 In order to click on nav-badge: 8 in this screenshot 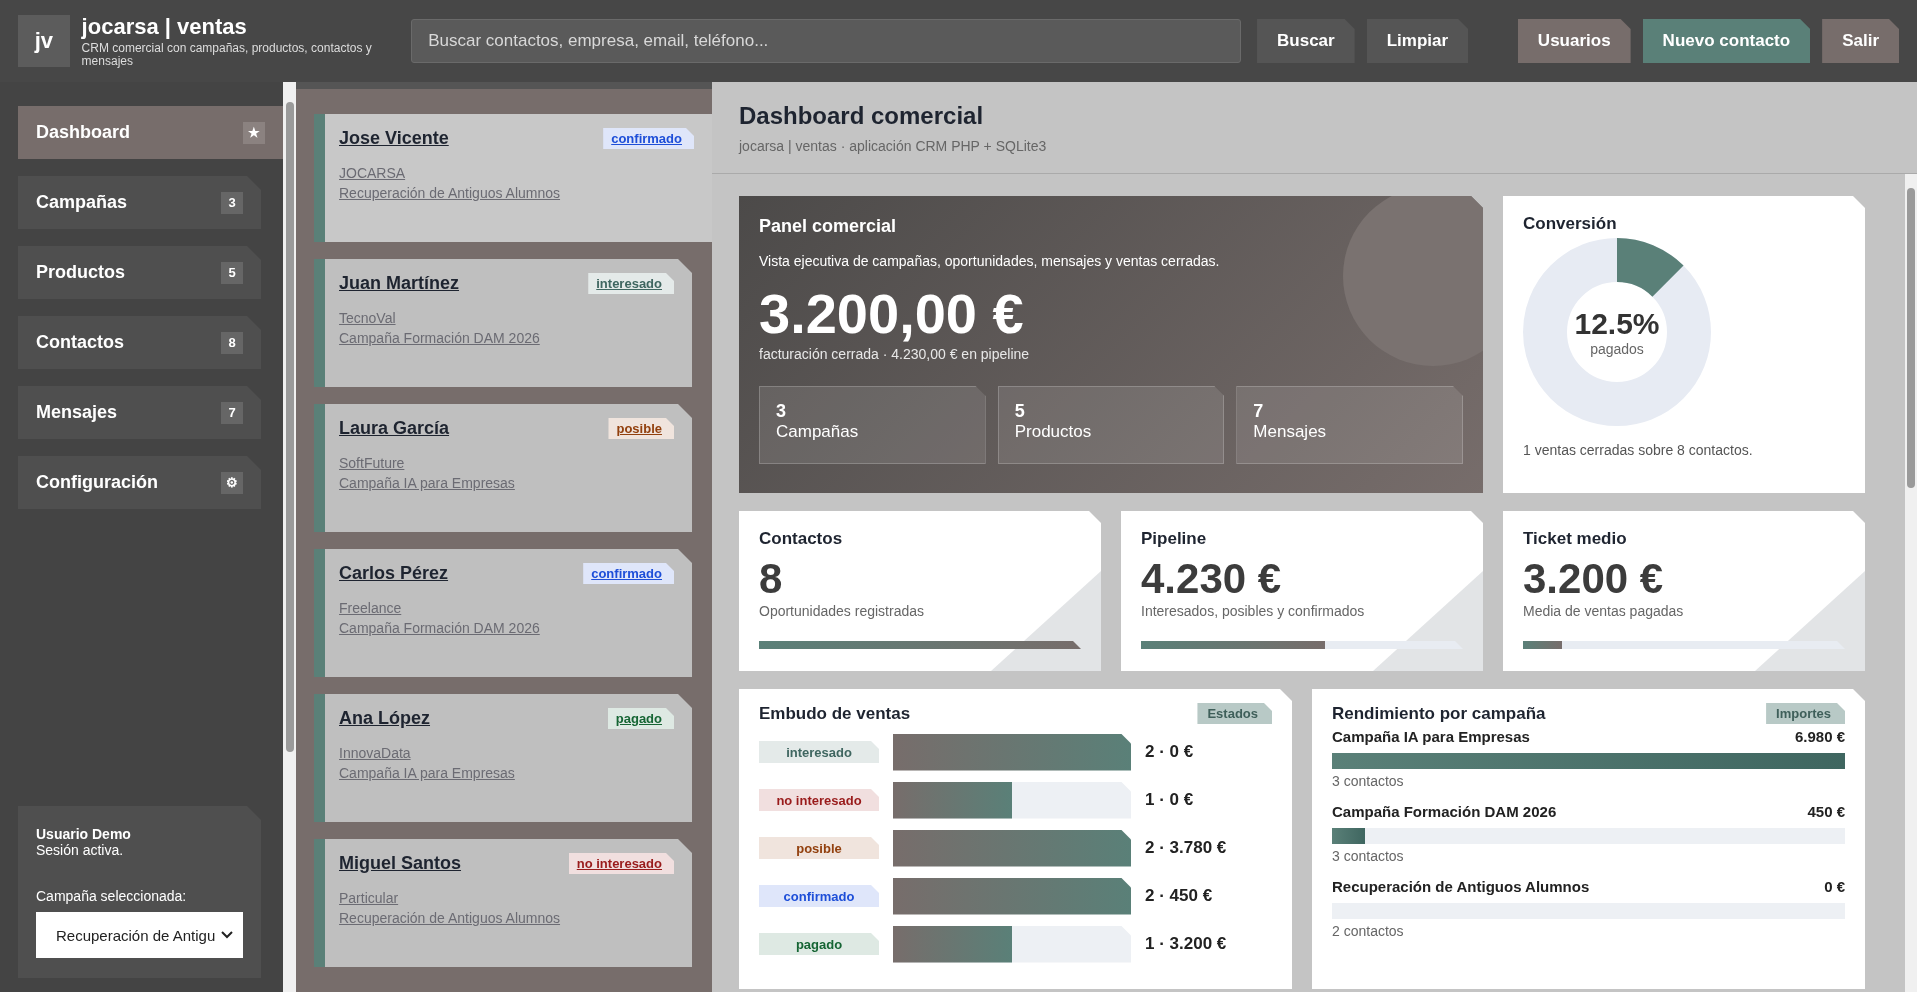, I will do `click(232, 342)`.